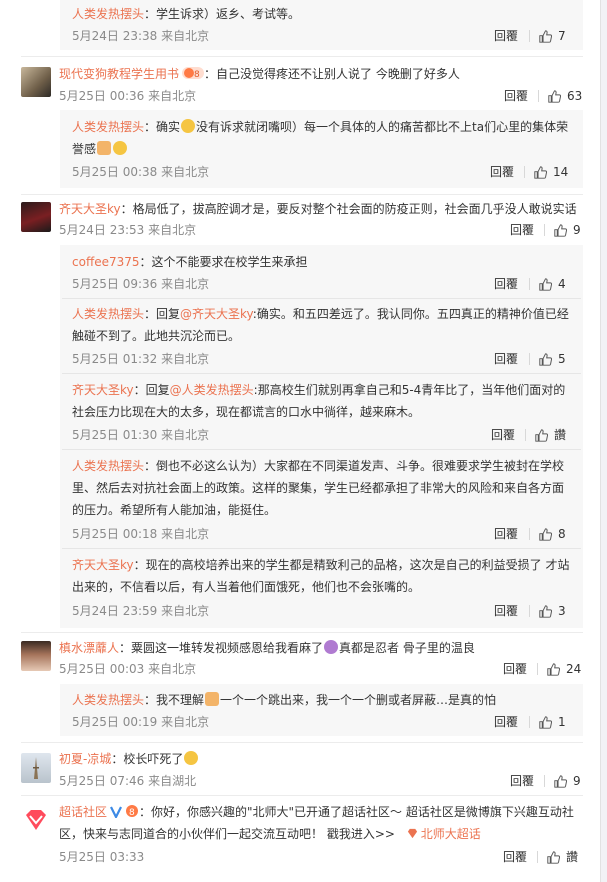  What do you see at coordinates (128, 96) in the screenshot?
I see `comment-time: 5月25日 00:36 来自北京` at bounding box center [128, 96].